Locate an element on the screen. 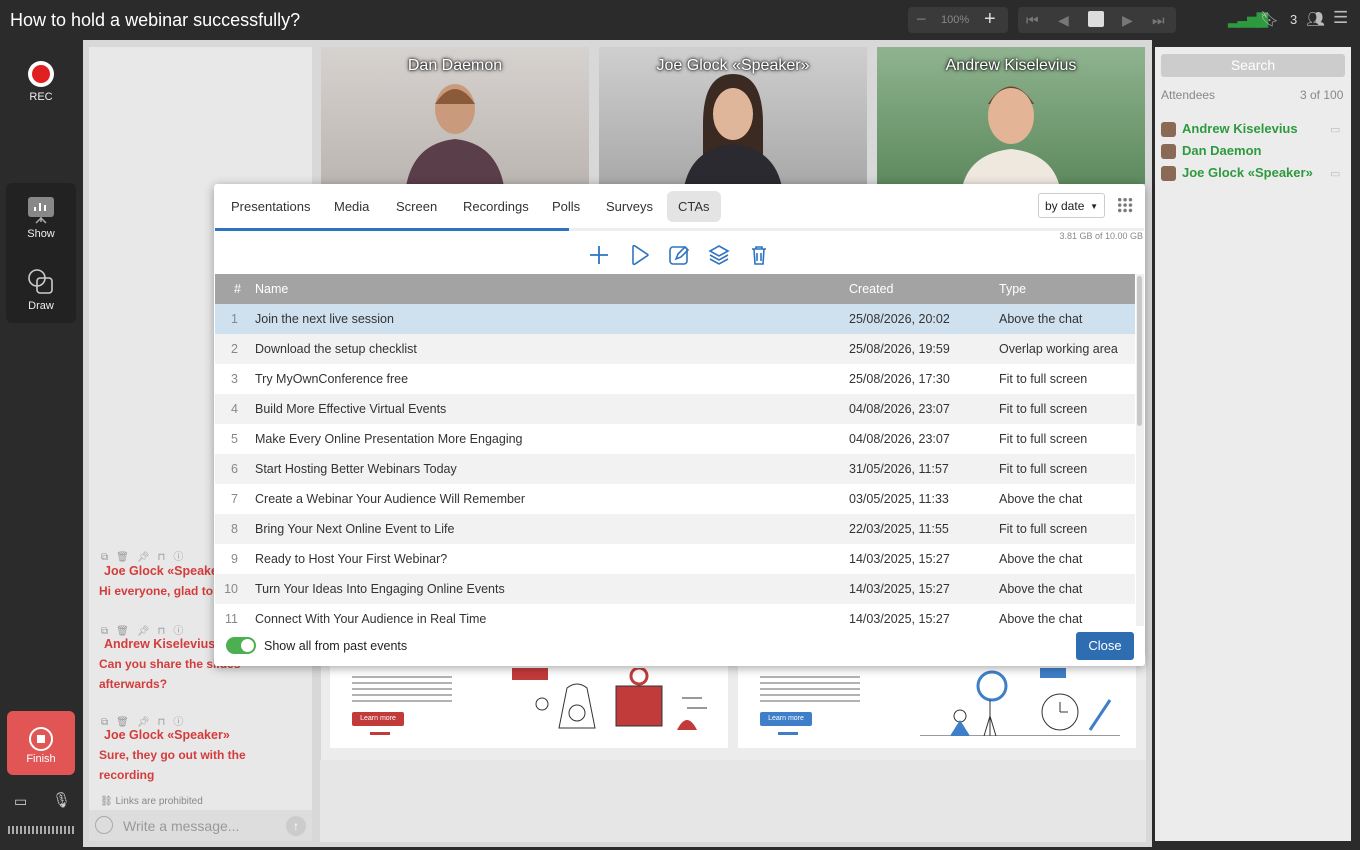 The height and width of the screenshot is (850, 1360). tab-ctas: CTAs is located at coordinates (694, 206).